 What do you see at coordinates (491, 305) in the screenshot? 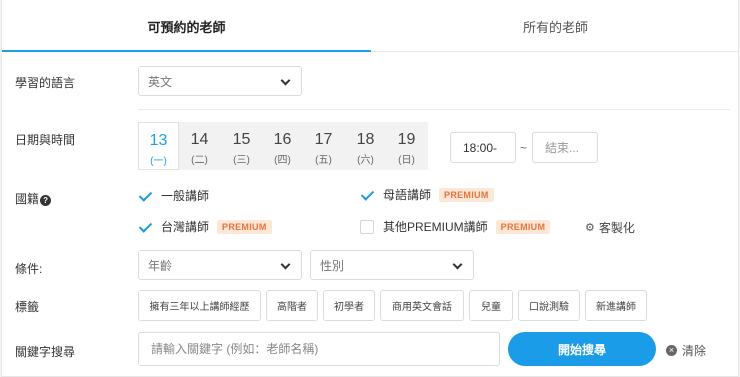
I see `tag-children: 兒童` at bounding box center [491, 305].